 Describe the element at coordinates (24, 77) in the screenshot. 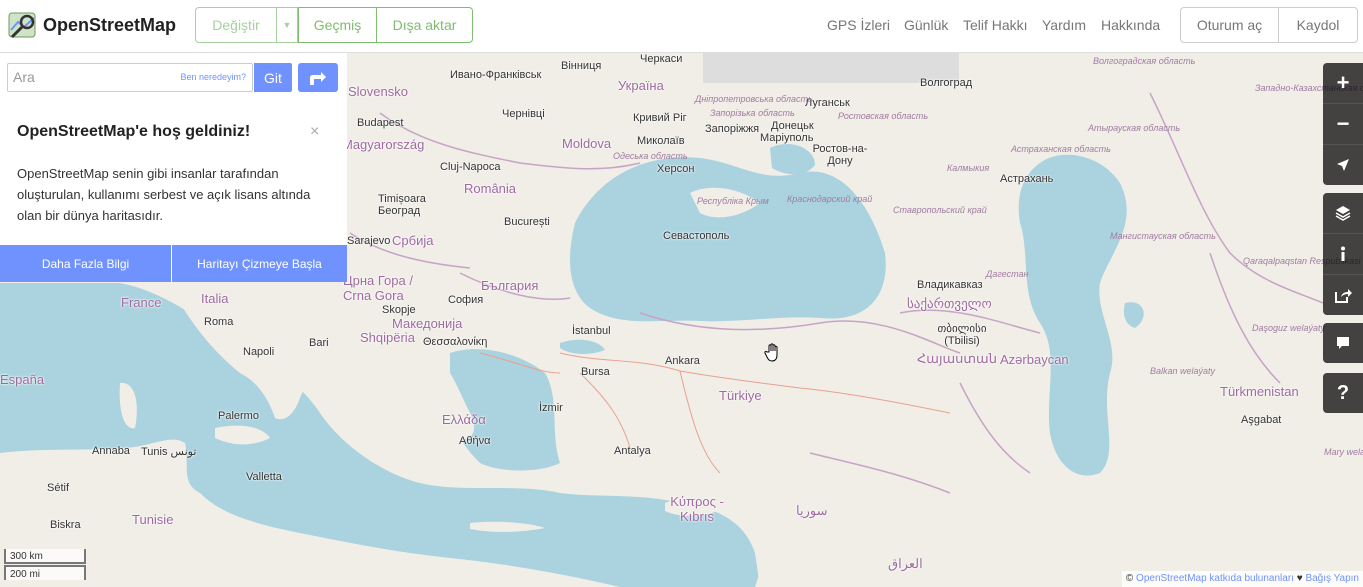

I see `search-input: Ara` at that location.